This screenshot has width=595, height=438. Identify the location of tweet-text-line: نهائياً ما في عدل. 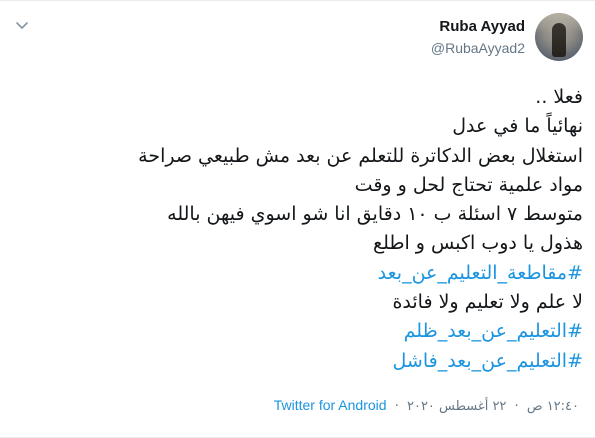
(517, 126).